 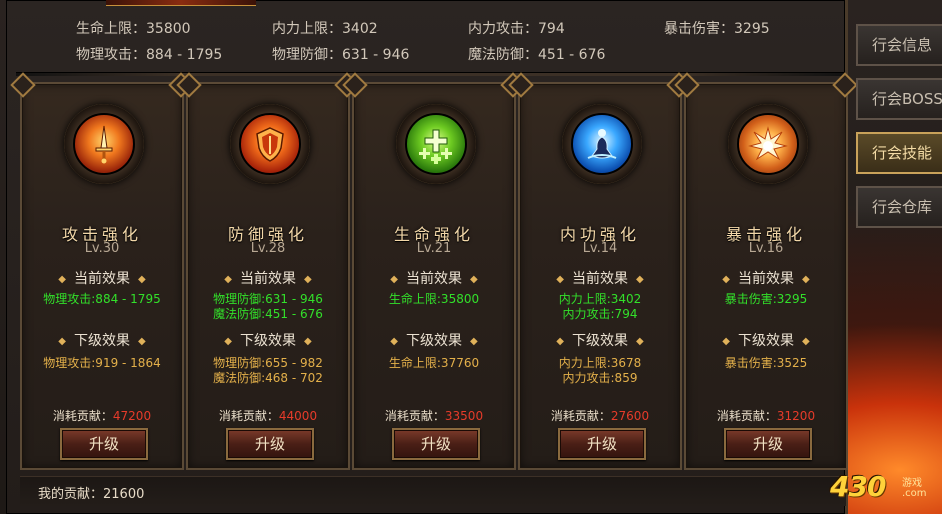 I want to click on next-effect-value: 生命上限:37760, so click(x=434, y=363).